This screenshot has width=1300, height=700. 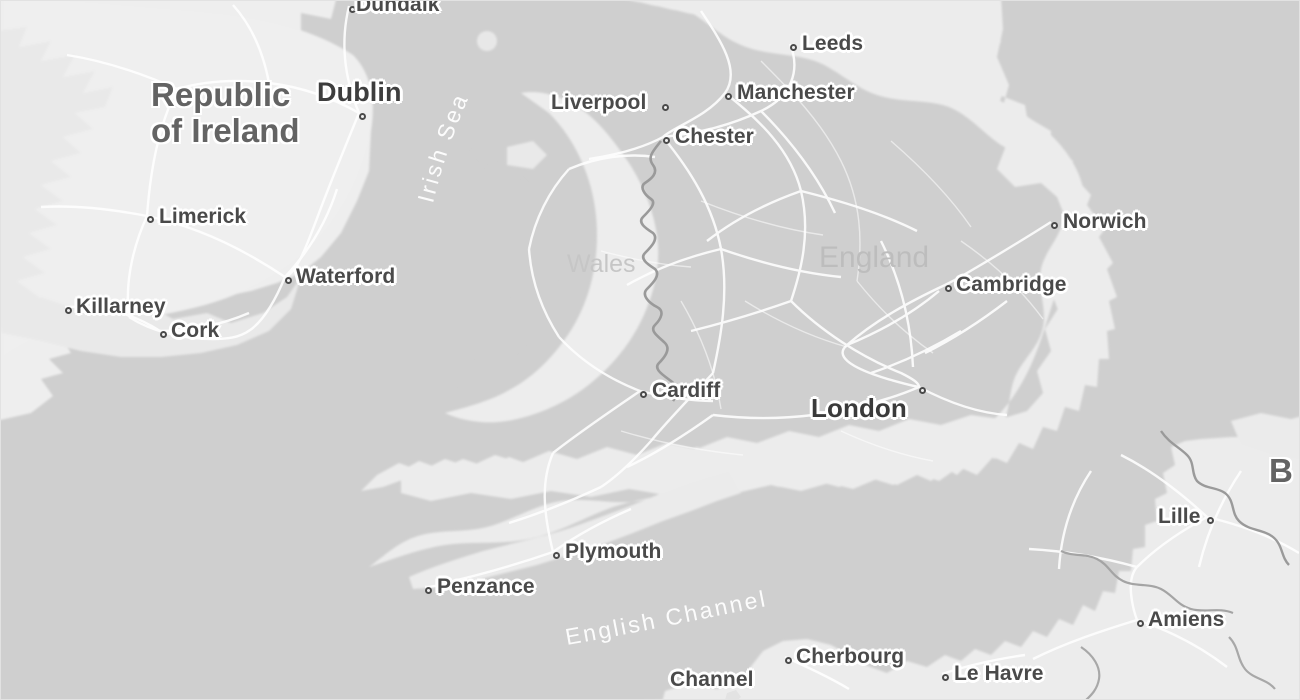 I want to click on city-dot-lille, so click(x=1210, y=520).